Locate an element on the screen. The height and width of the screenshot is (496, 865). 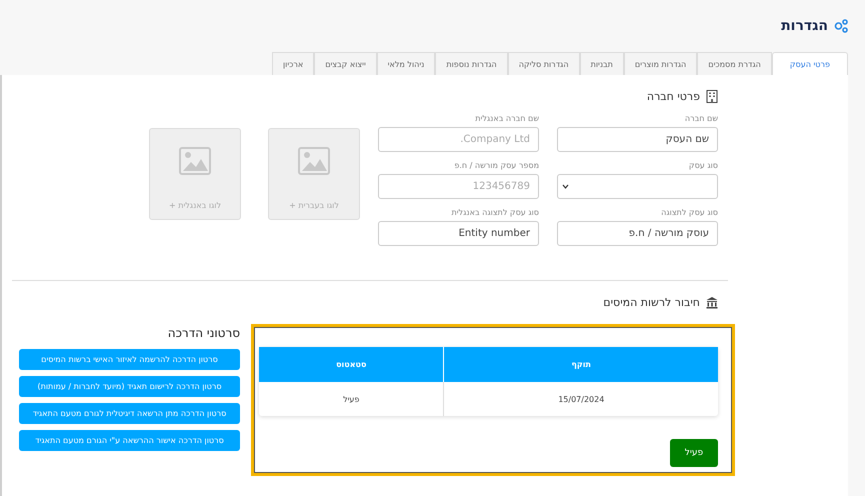
input-field: Company Ltd. is located at coordinates (458, 139).